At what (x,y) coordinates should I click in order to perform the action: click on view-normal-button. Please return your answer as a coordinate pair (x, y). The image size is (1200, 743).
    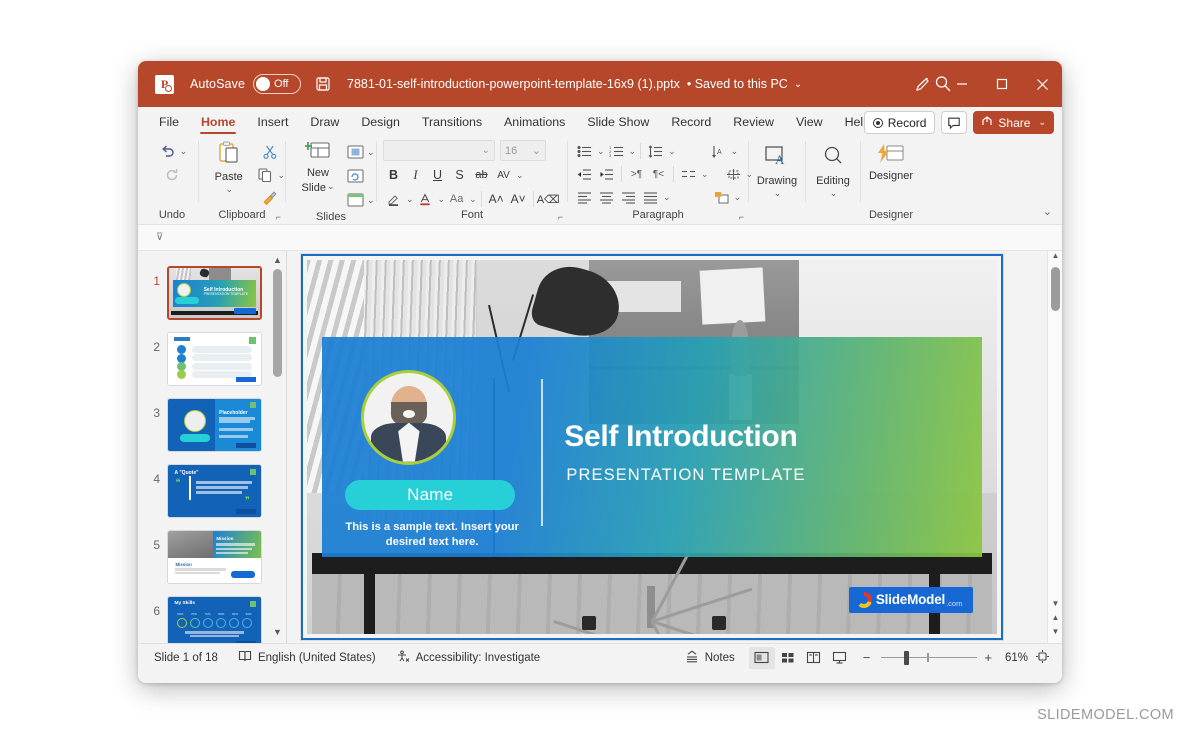
    Looking at the image, I should click on (761, 657).